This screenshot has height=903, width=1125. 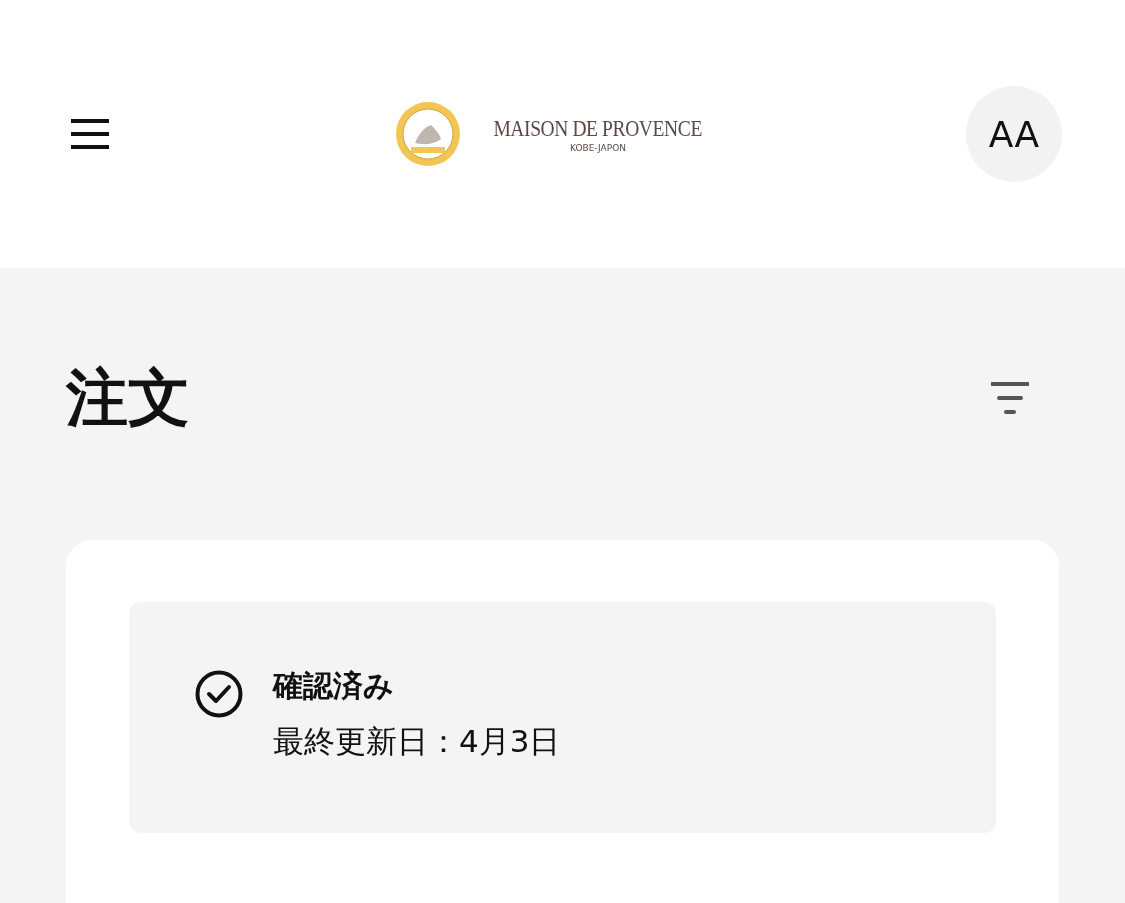 What do you see at coordinates (417, 741) in the screenshot?
I see `last-updated: 最終更新日：4月3日` at bounding box center [417, 741].